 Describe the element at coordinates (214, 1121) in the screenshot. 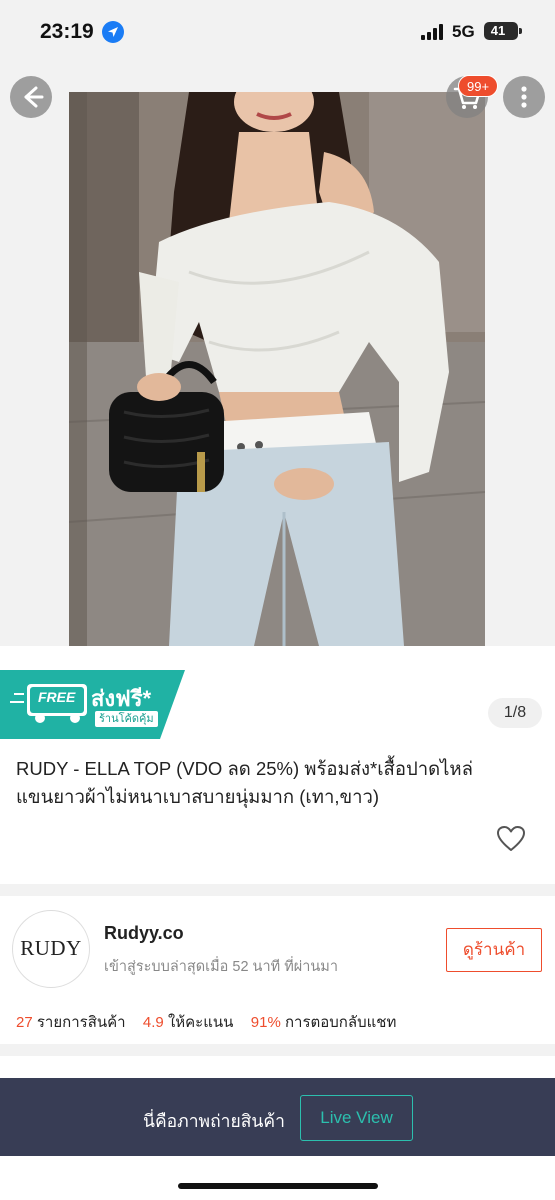

I see `live-view-label: นี่คือภาพถ่ายสินค้า` at that location.